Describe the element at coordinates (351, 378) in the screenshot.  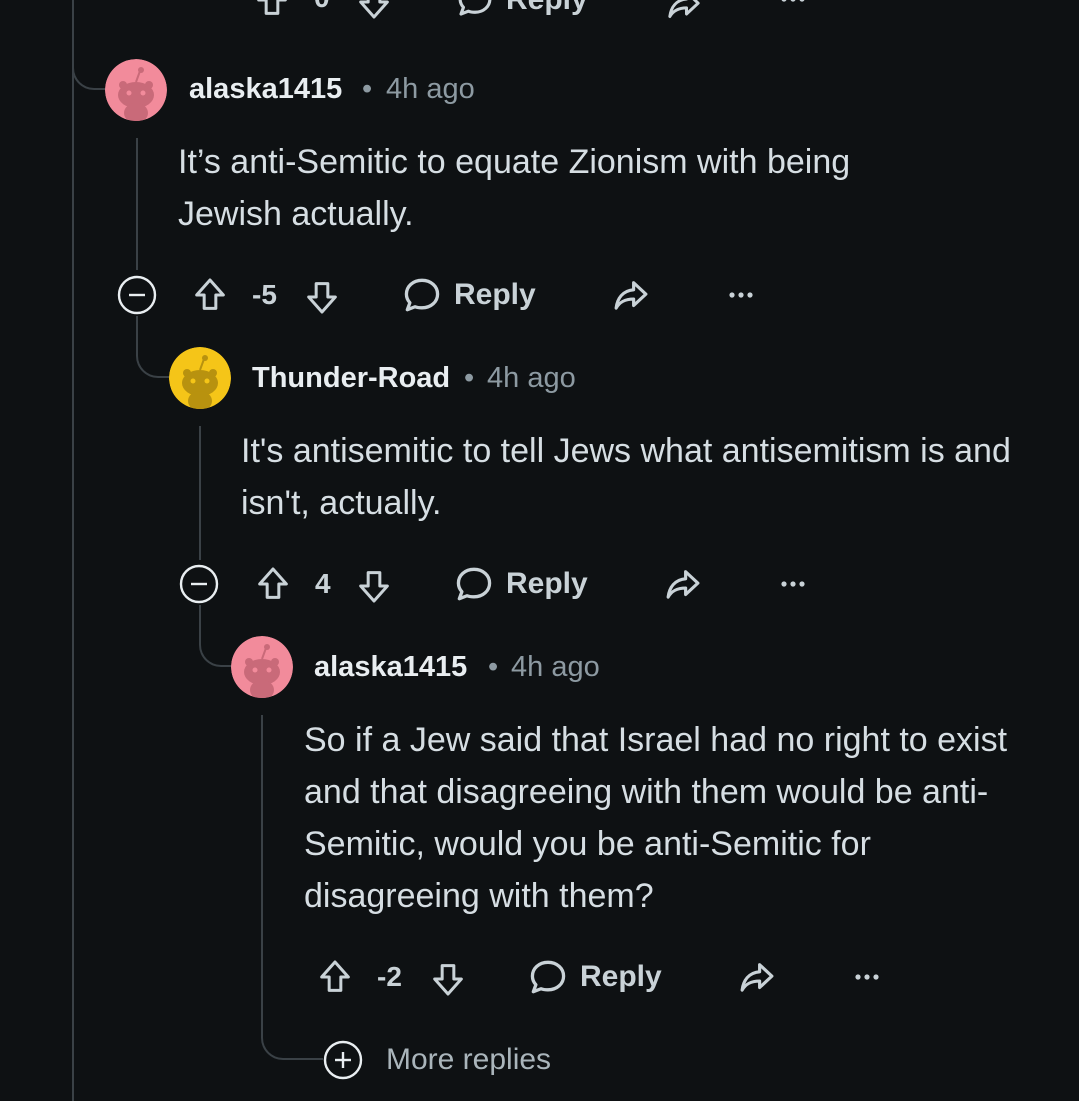
I see `username: Thunder-Road` at that location.